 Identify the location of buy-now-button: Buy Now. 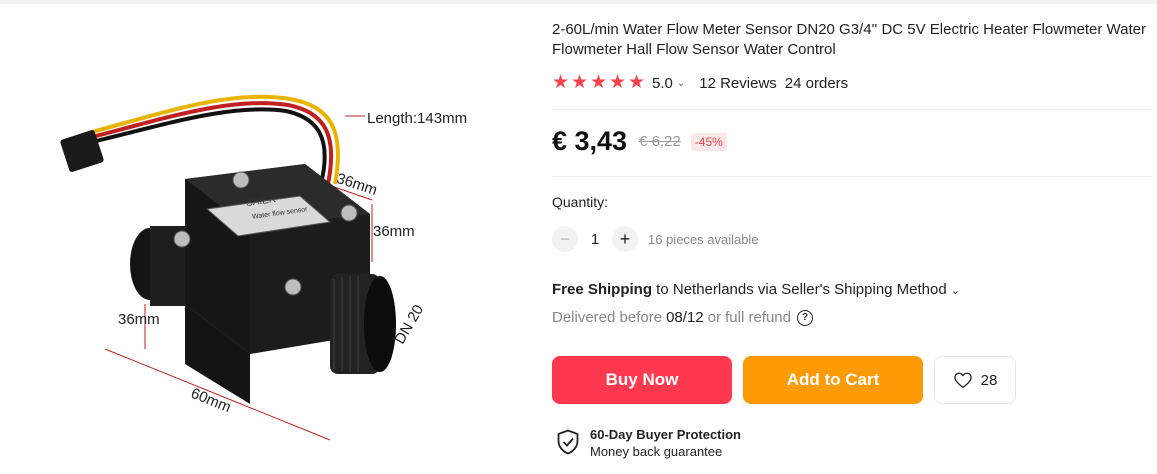
(642, 380).